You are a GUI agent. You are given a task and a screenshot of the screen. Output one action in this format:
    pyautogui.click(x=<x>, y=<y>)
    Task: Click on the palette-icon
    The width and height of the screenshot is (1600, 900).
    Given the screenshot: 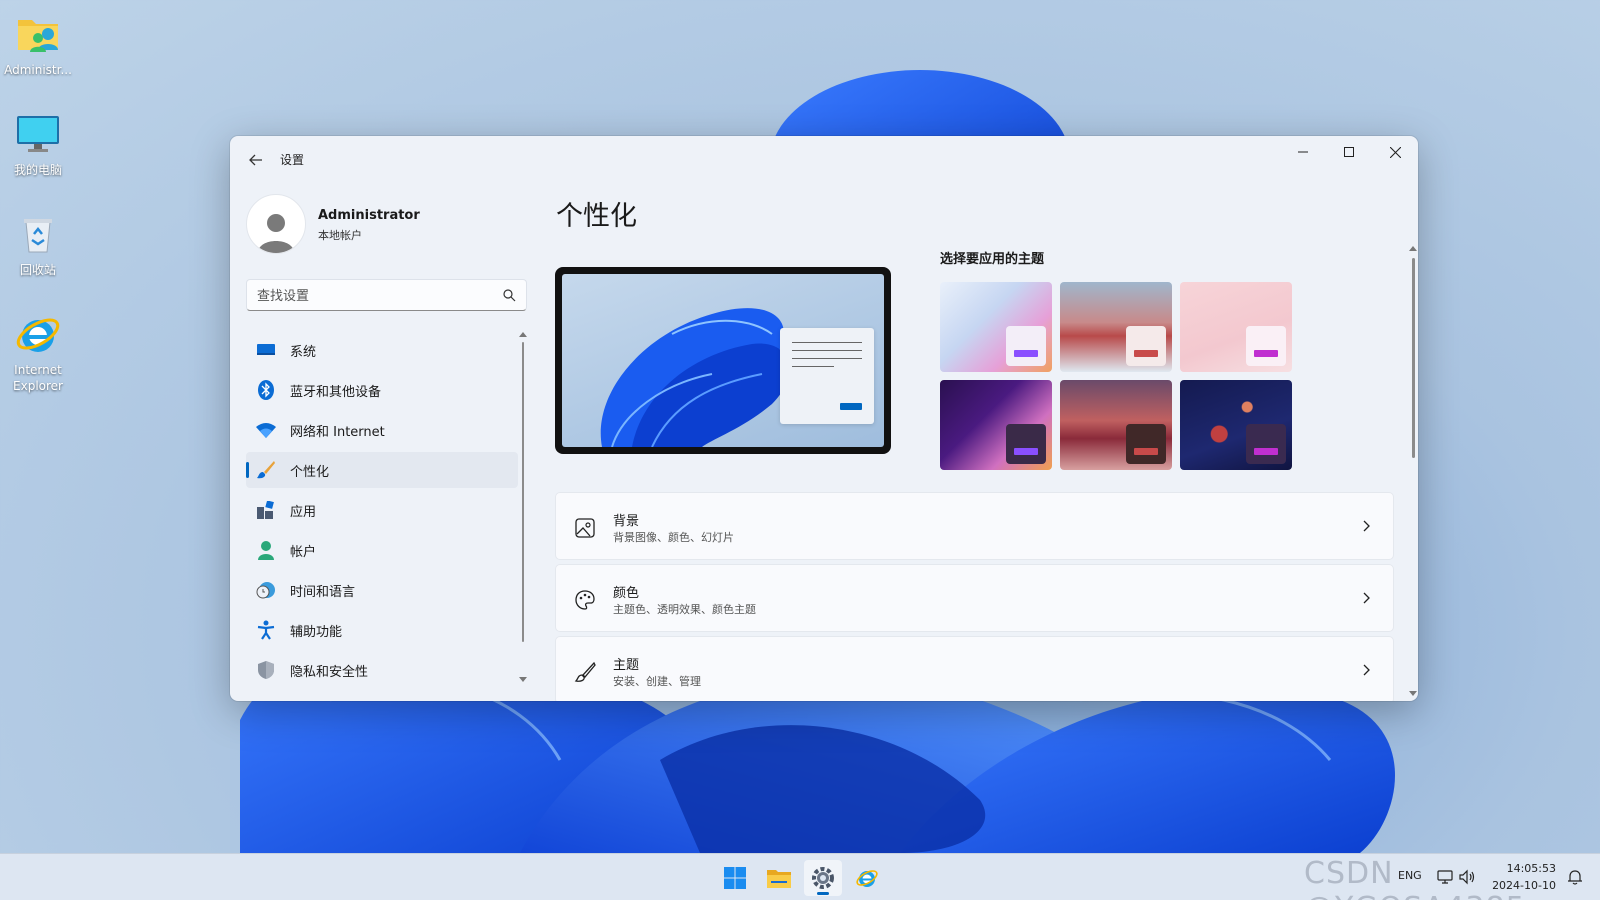 What is the action you would take?
    pyautogui.click(x=585, y=600)
    